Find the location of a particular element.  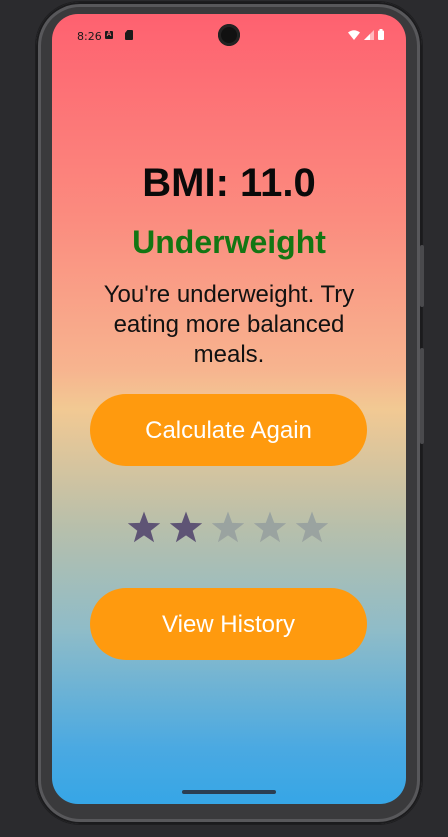

calculate-again-button: Calculate Again is located at coordinates (228, 430).